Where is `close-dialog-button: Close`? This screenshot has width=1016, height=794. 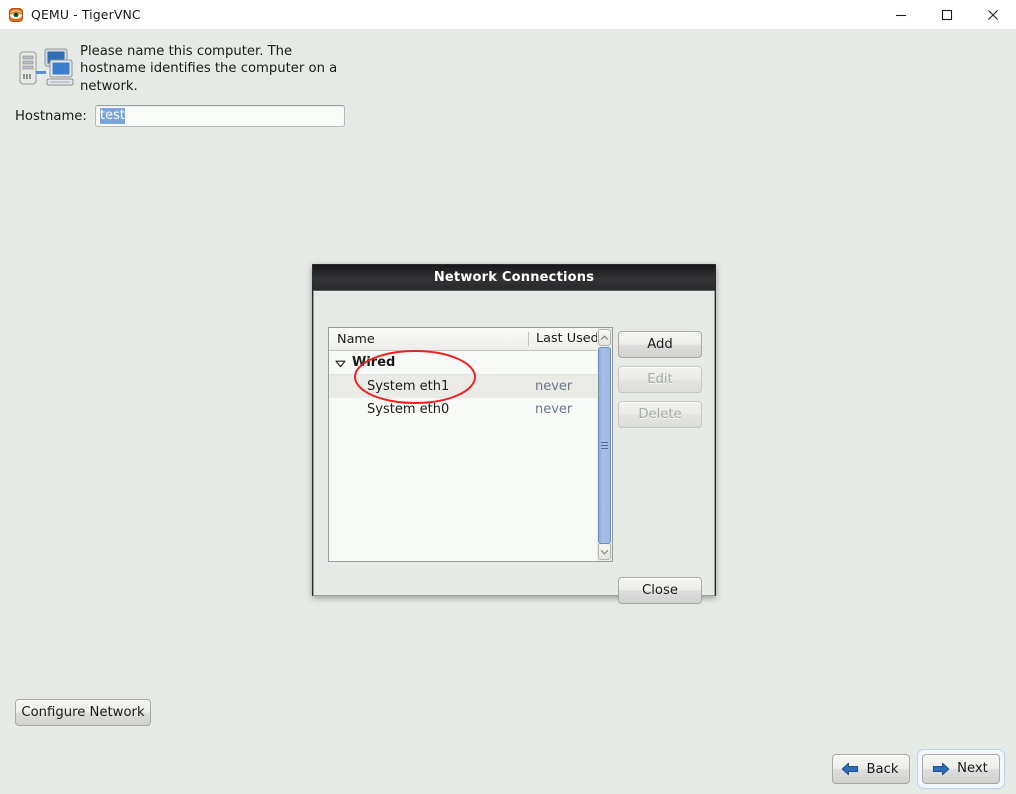
close-dialog-button: Close is located at coordinates (660, 590).